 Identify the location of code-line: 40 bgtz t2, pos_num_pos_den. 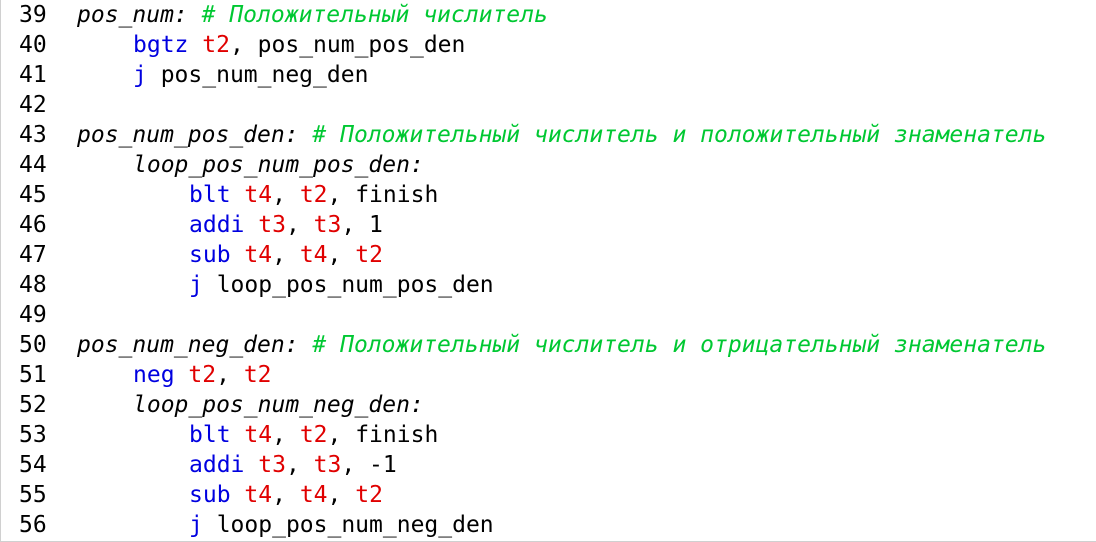
(548, 45).